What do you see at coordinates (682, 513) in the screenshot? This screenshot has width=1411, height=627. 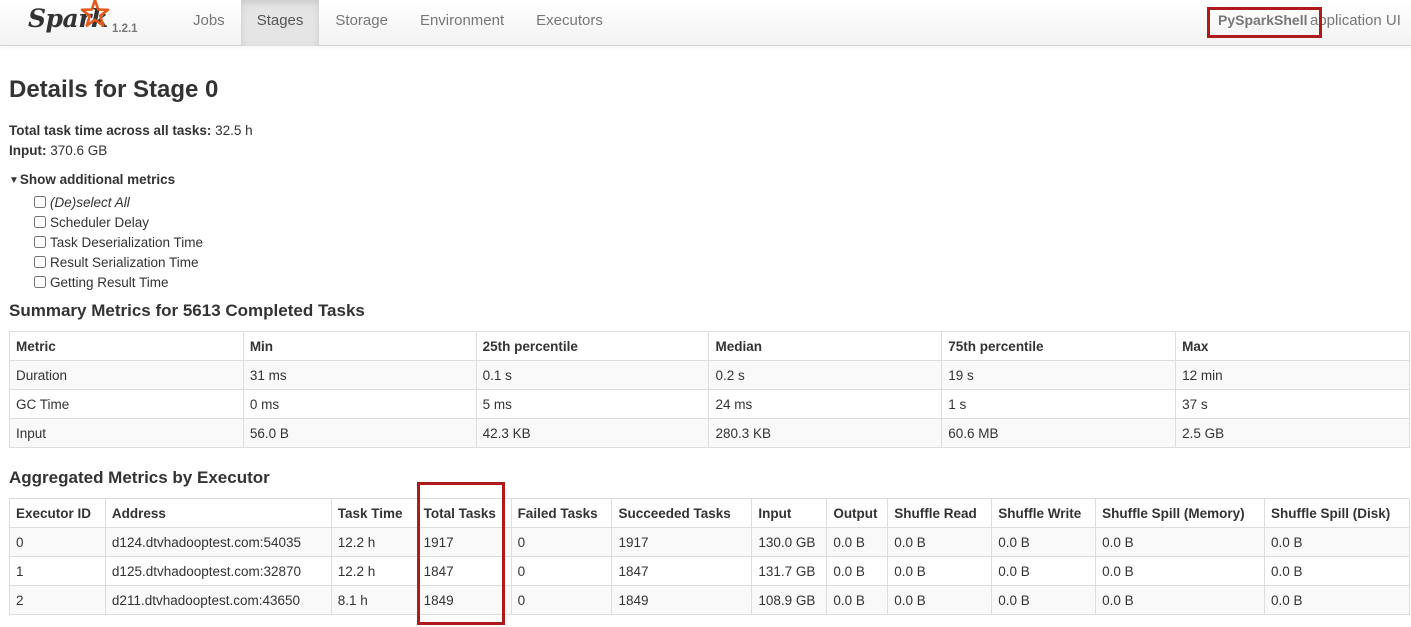 I see `column-header: Succeeded Tasks` at bounding box center [682, 513].